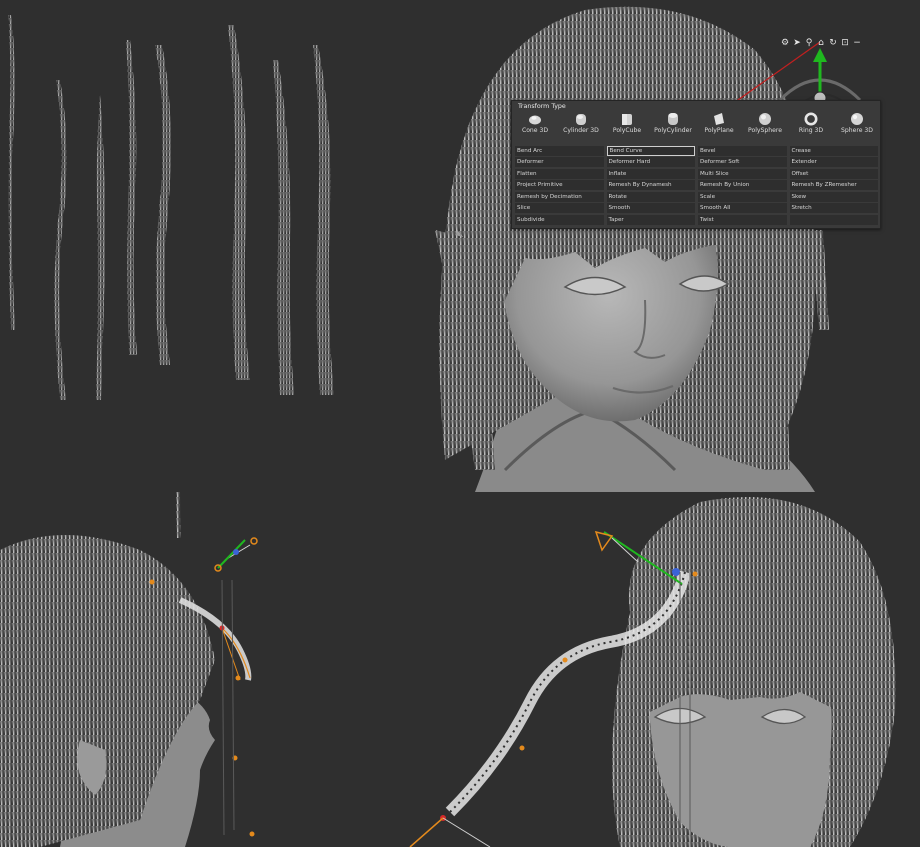 Image resolution: width=920 pixels, height=847 pixels. What do you see at coordinates (811, 119) in the screenshot?
I see `ring-icon` at bounding box center [811, 119].